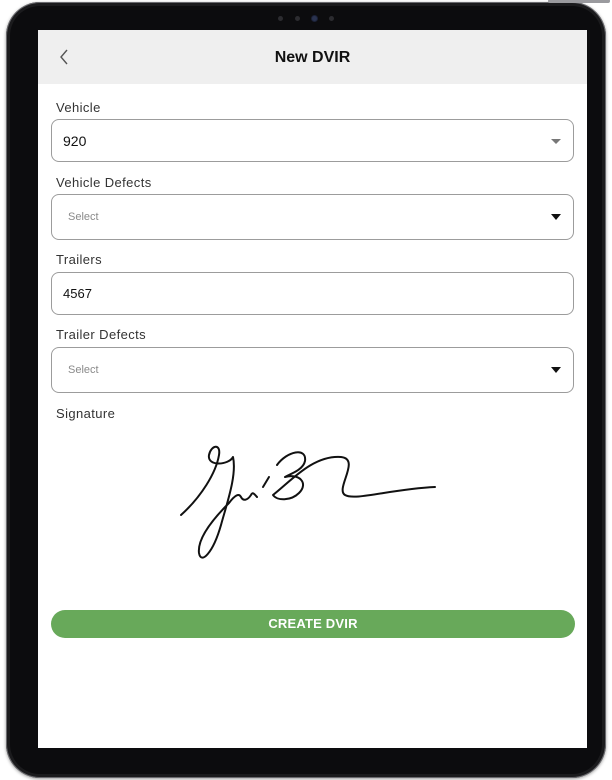 The height and width of the screenshot is (780, 612). What do you see at coordinates (77, 293) in the screenshot?
I see `trailers-value: 4567` at bounding box center [77, 293].